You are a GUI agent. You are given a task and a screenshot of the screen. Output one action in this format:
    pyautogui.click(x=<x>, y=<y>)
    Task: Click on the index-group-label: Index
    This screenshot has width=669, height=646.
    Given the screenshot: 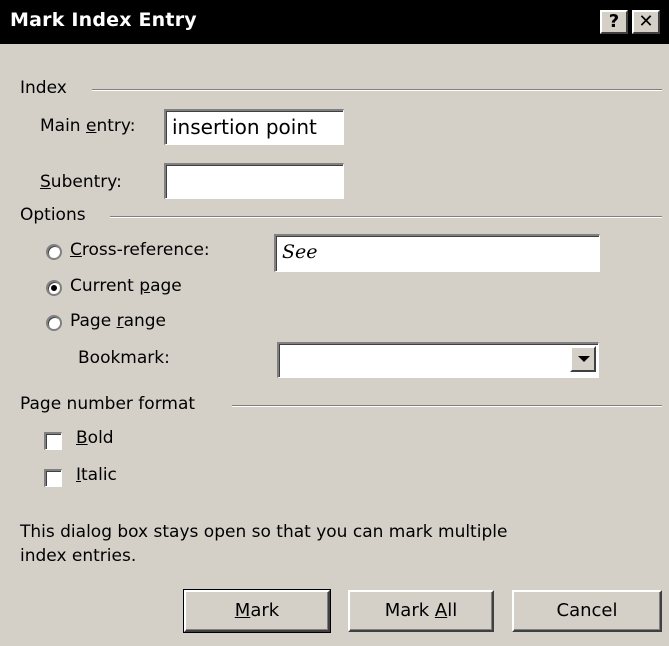 What is the action you would take?
    pyautogui.click(x=47, y=88)
    